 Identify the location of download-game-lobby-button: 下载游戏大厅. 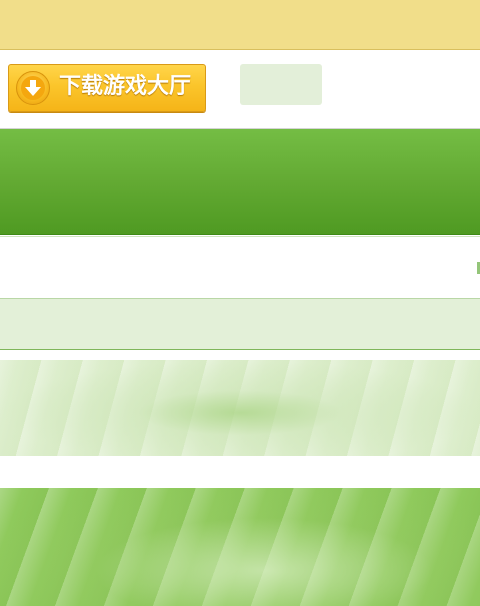
(107, 88).